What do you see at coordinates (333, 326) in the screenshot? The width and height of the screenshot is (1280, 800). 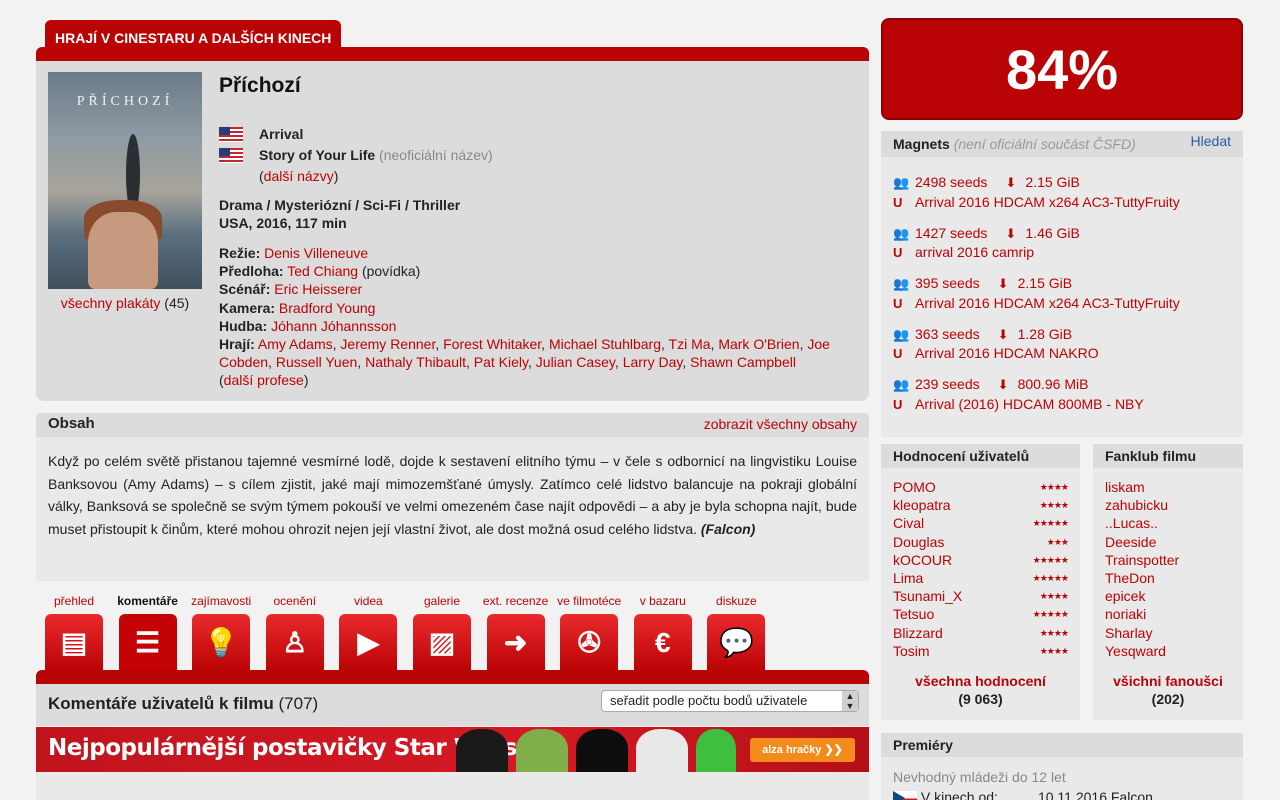 I see `composer-link: Jóhann Jóhannsson` at bounding box center [333, 326].